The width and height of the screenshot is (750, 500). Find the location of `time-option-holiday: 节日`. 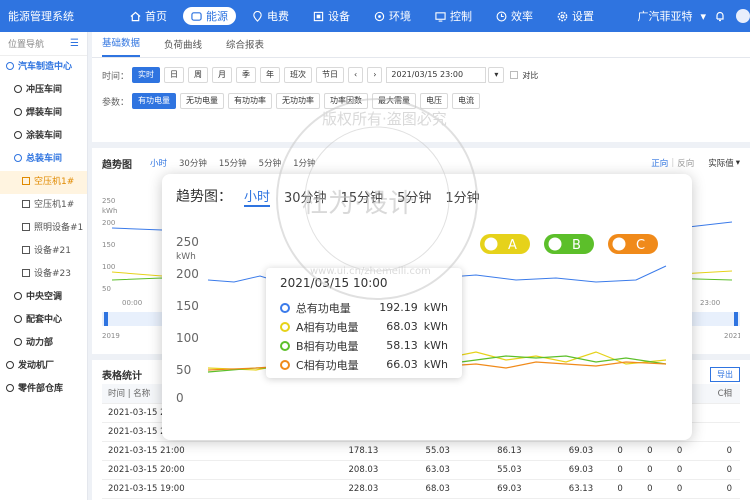

time-option-holiday: 节日 is located at coordinates (330, 75).